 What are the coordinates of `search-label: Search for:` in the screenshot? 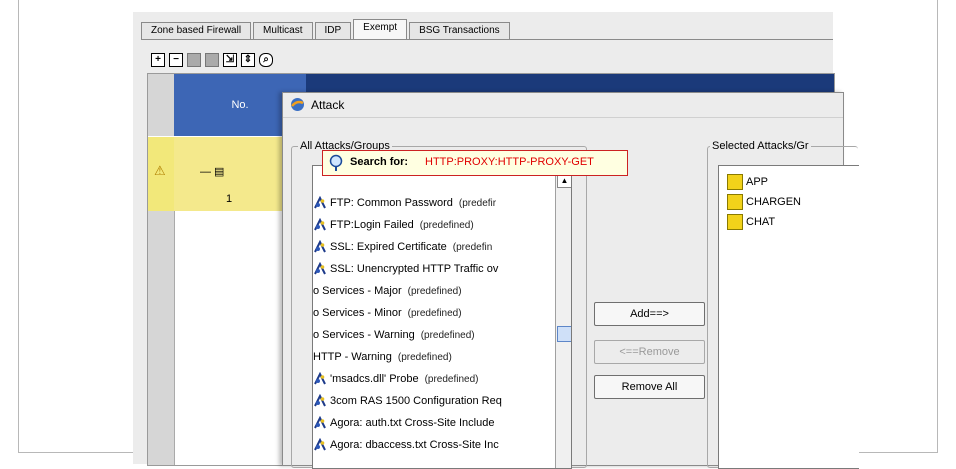 It's located at (379, 162).